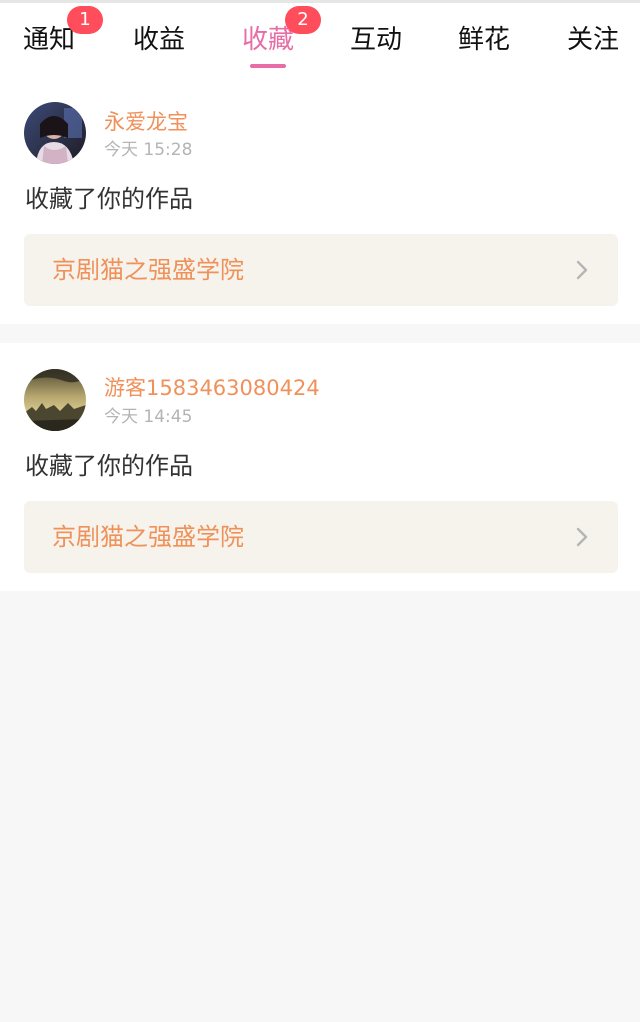 This screenshot has height=1022, width=640. Describe the element at coordinates (85, 20) in the screenshot. I see `unread-badge-notifications: 1` at that location.